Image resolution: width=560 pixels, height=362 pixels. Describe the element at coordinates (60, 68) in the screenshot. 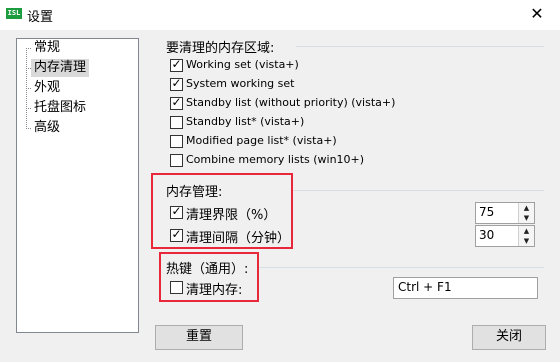

I see `tree-item-memory-clean: 内存清理` at that location.